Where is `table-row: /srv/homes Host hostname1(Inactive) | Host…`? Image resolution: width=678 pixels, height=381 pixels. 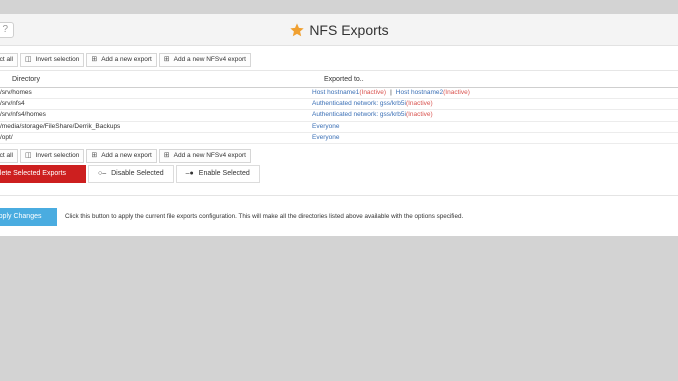
table-row: /srv/homes Host hostname1(Inactive) | Host… is located at coordinates (339, 94).